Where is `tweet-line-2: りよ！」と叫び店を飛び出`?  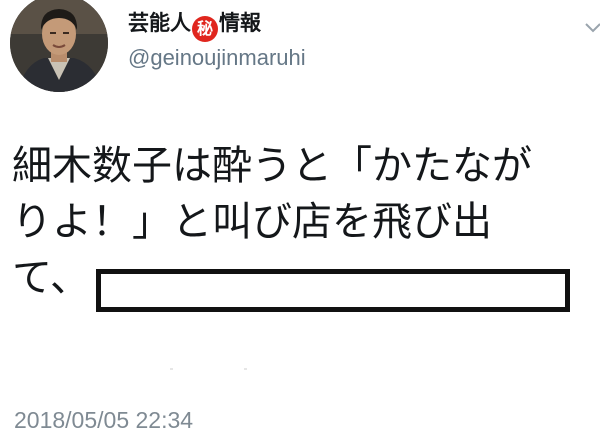 tweet-line-2: りよ！」と叫び店を飛び出 is located at coordinates (252, 222).